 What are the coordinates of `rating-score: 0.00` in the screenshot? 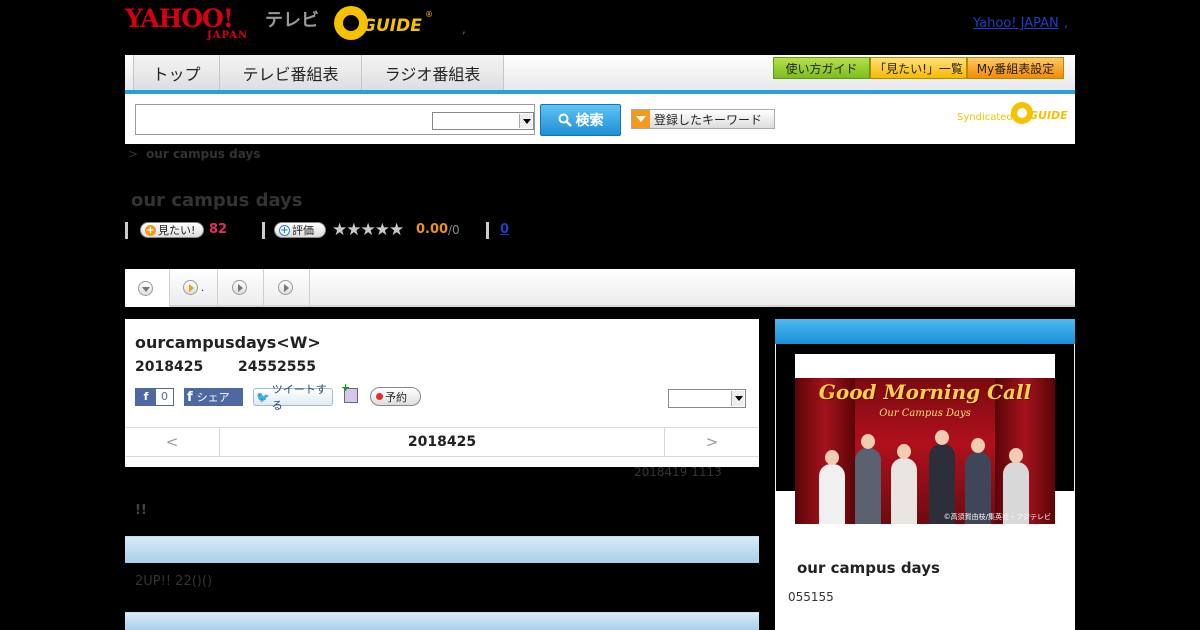 It's located at (432, 229).